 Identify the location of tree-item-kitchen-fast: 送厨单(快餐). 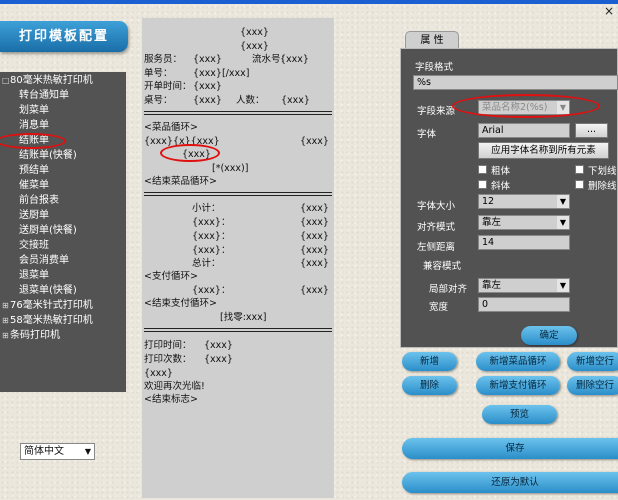
(48, 230).